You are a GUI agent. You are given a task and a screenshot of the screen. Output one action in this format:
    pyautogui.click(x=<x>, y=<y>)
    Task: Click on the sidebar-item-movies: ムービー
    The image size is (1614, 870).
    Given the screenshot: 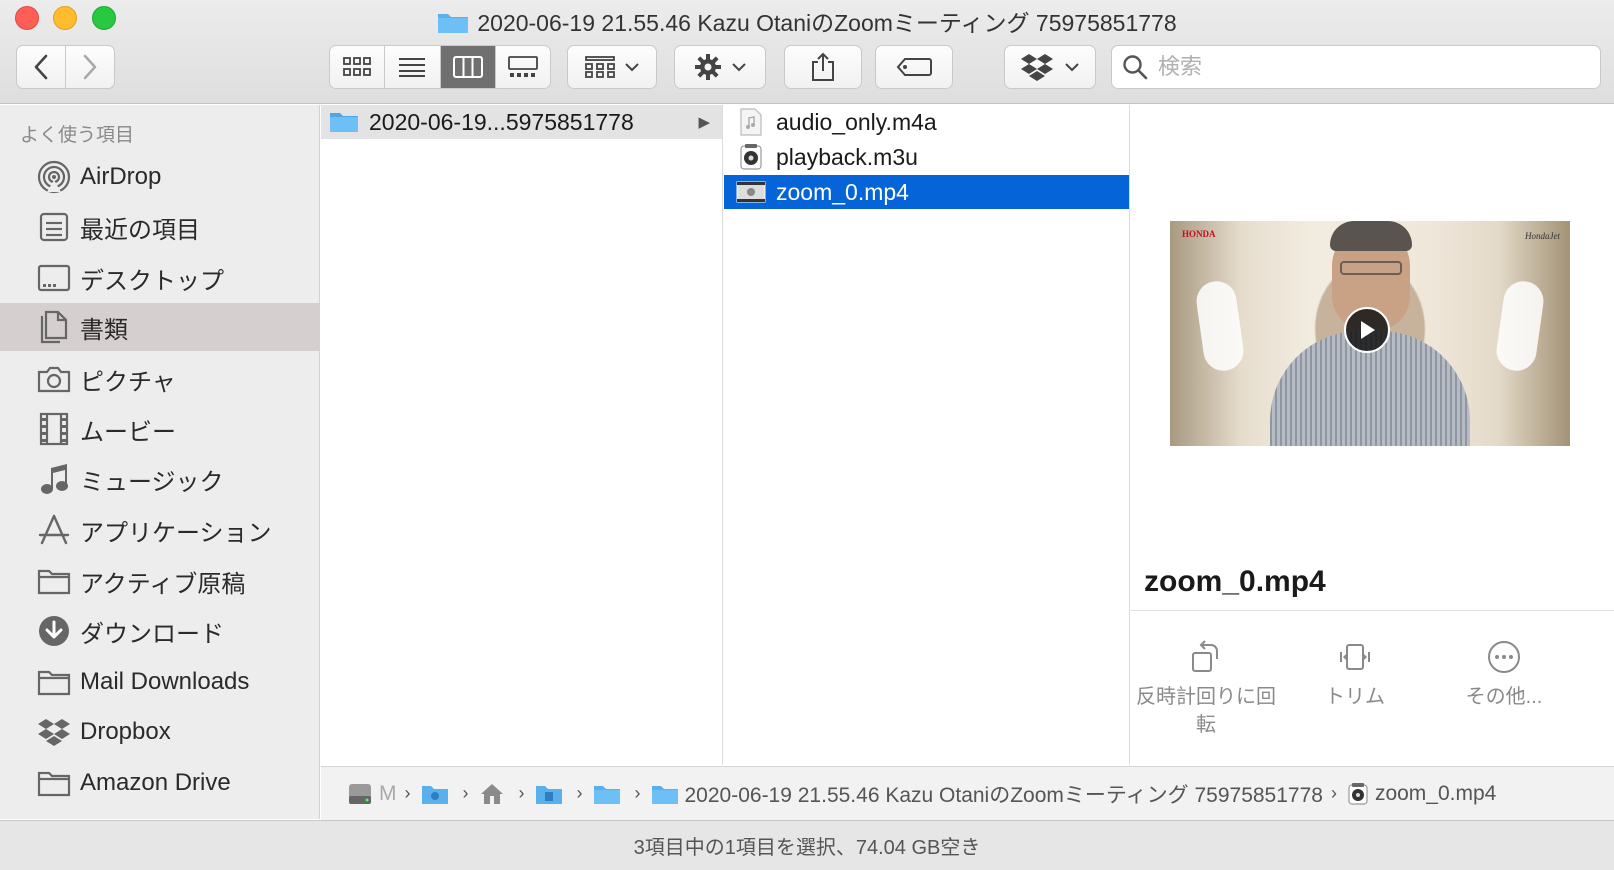 What is the action you would take?
    pyautogui.click(x=159, y=429)
    